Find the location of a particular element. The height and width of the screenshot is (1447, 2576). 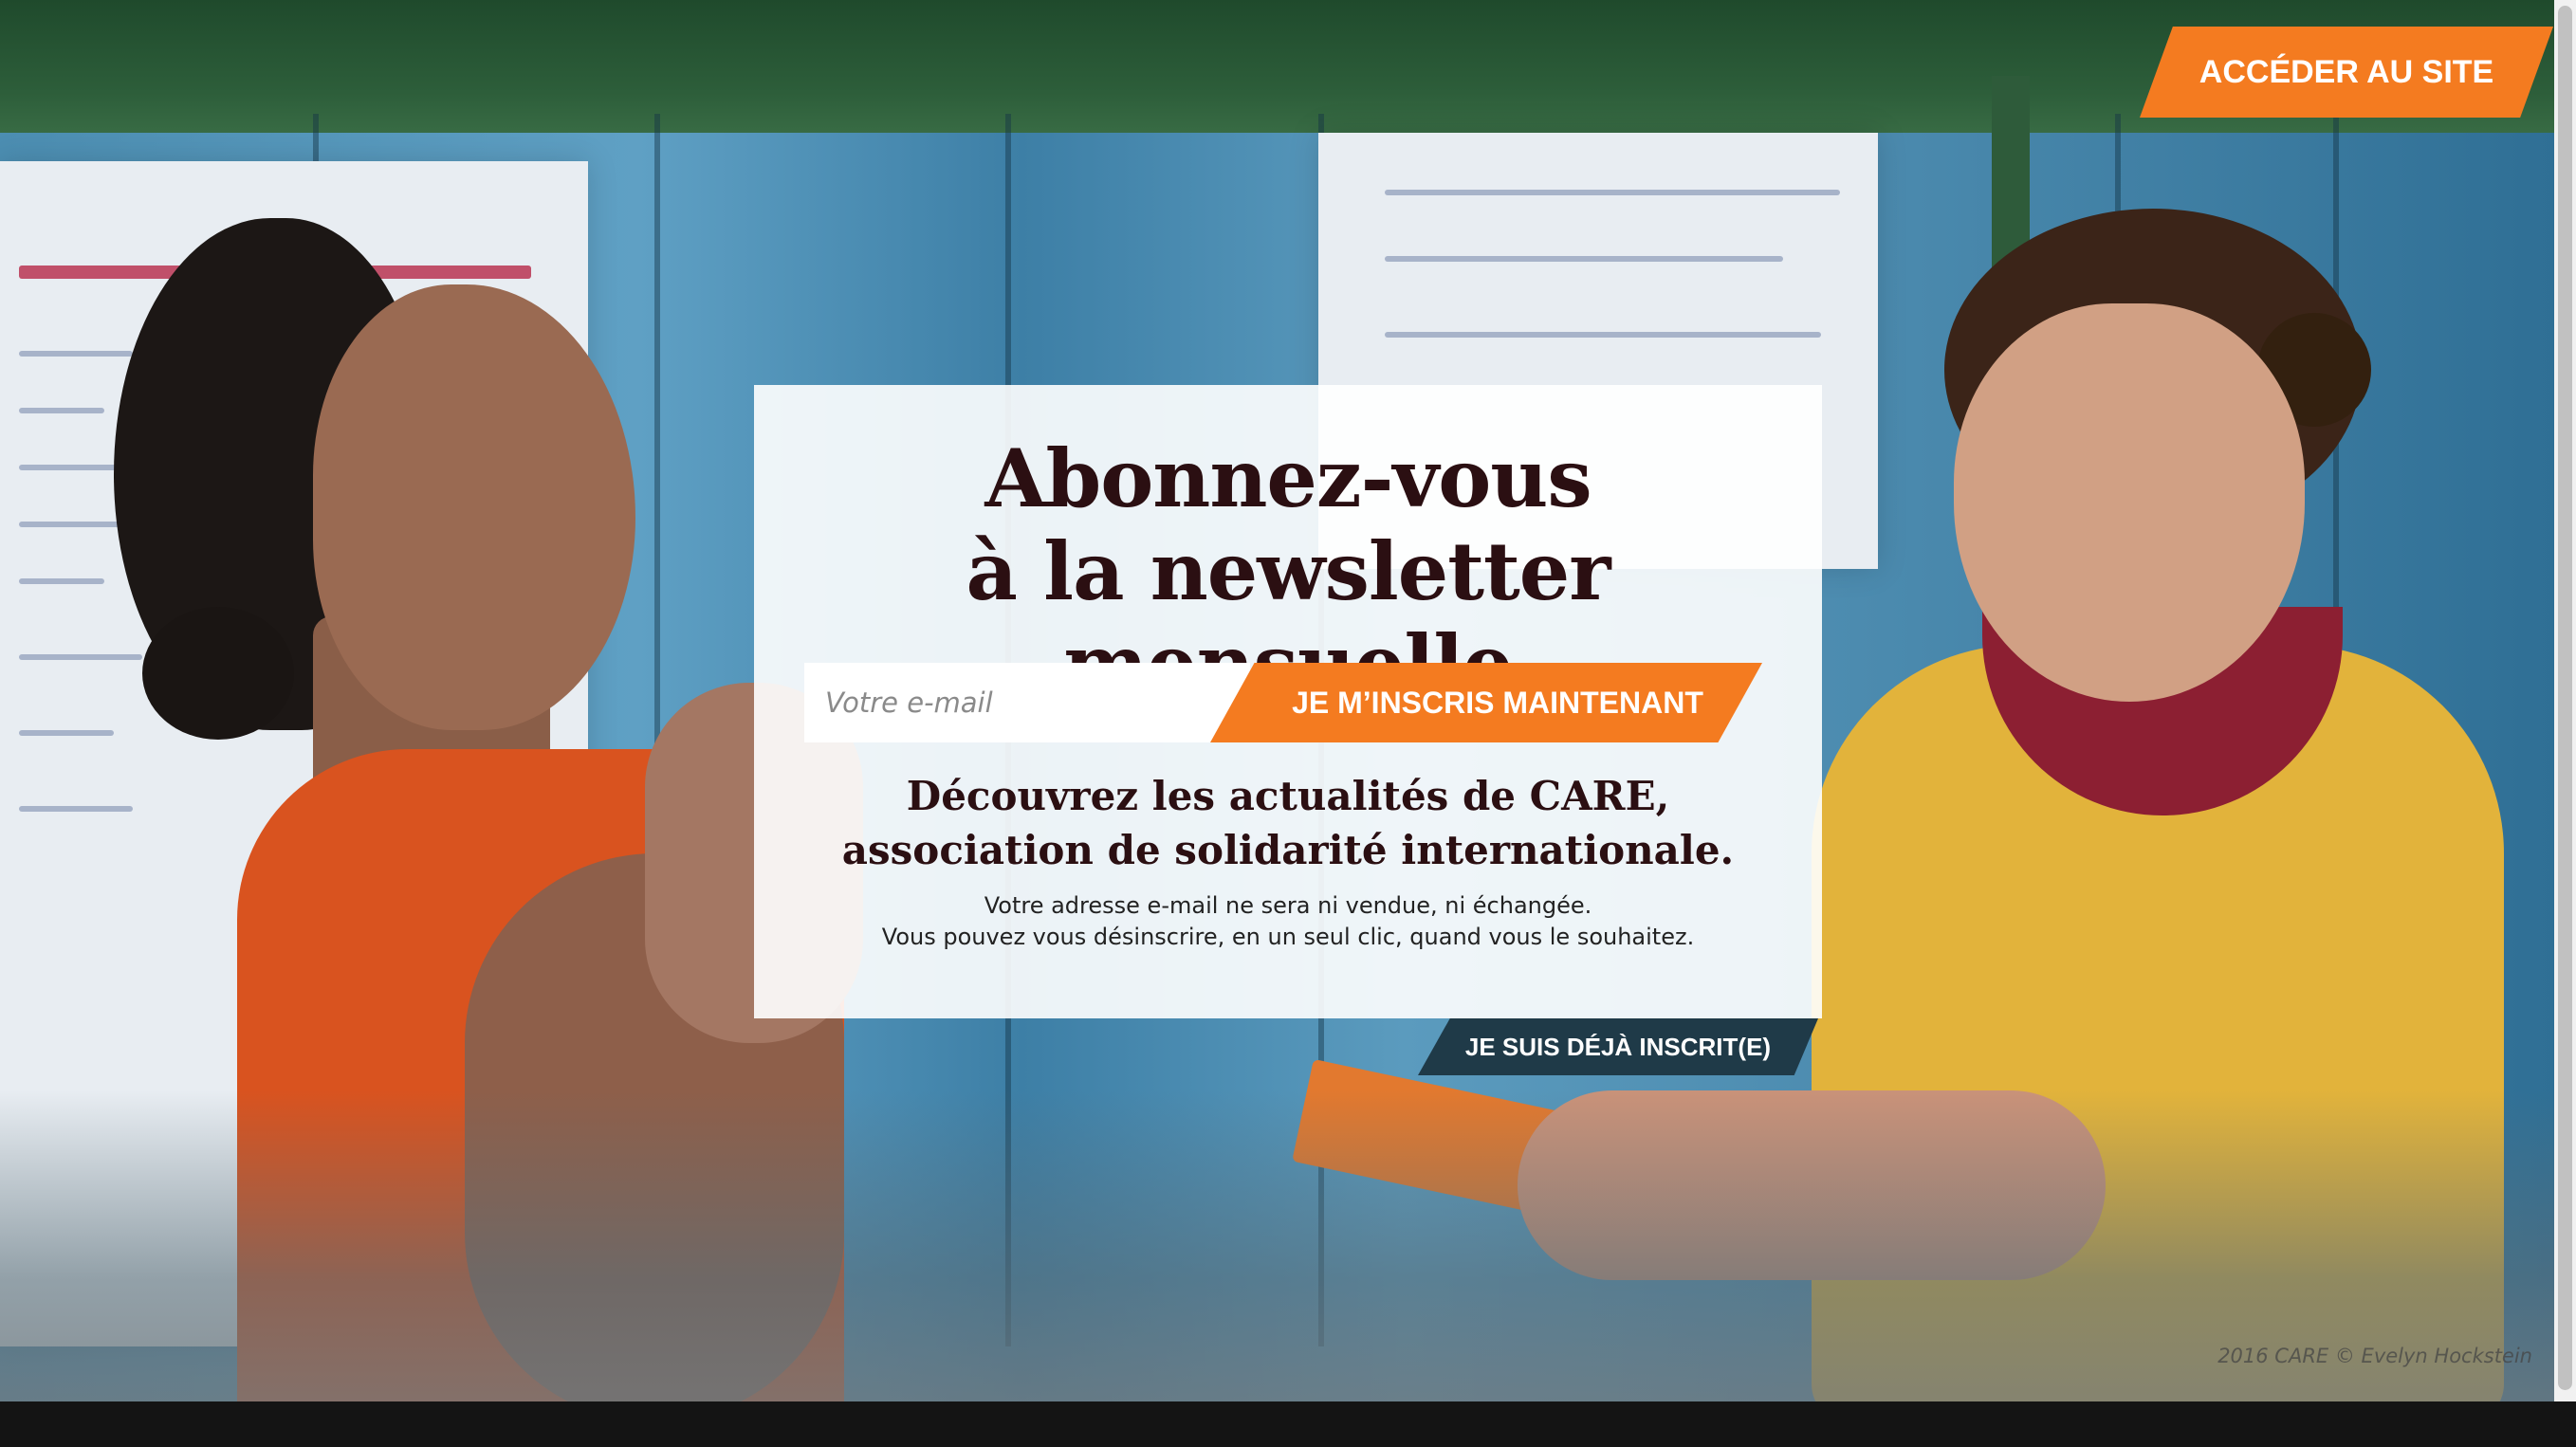

already-subscribed-label: JE SUIS DÉJÀ INSCRIT(E) is located at coordinates (1618, 1046).